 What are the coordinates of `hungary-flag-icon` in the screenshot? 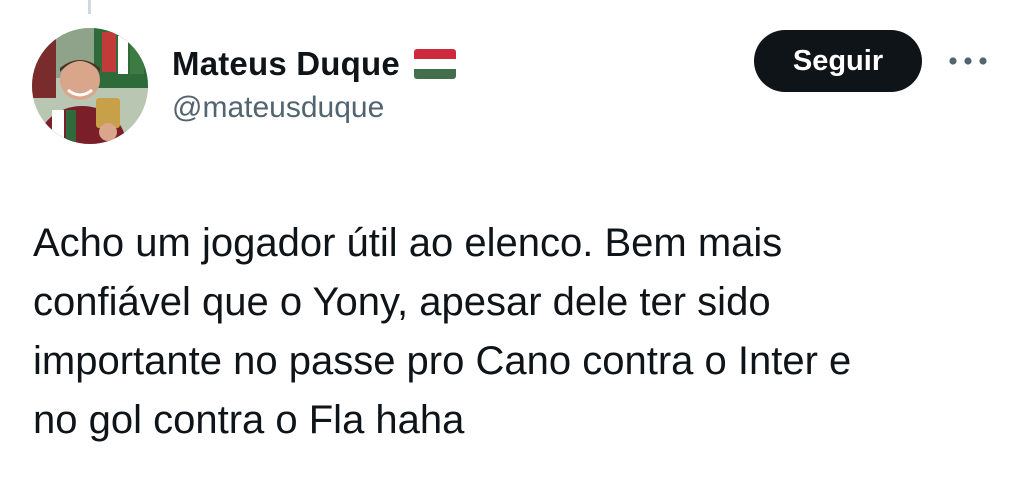 It's located at (434, 64).